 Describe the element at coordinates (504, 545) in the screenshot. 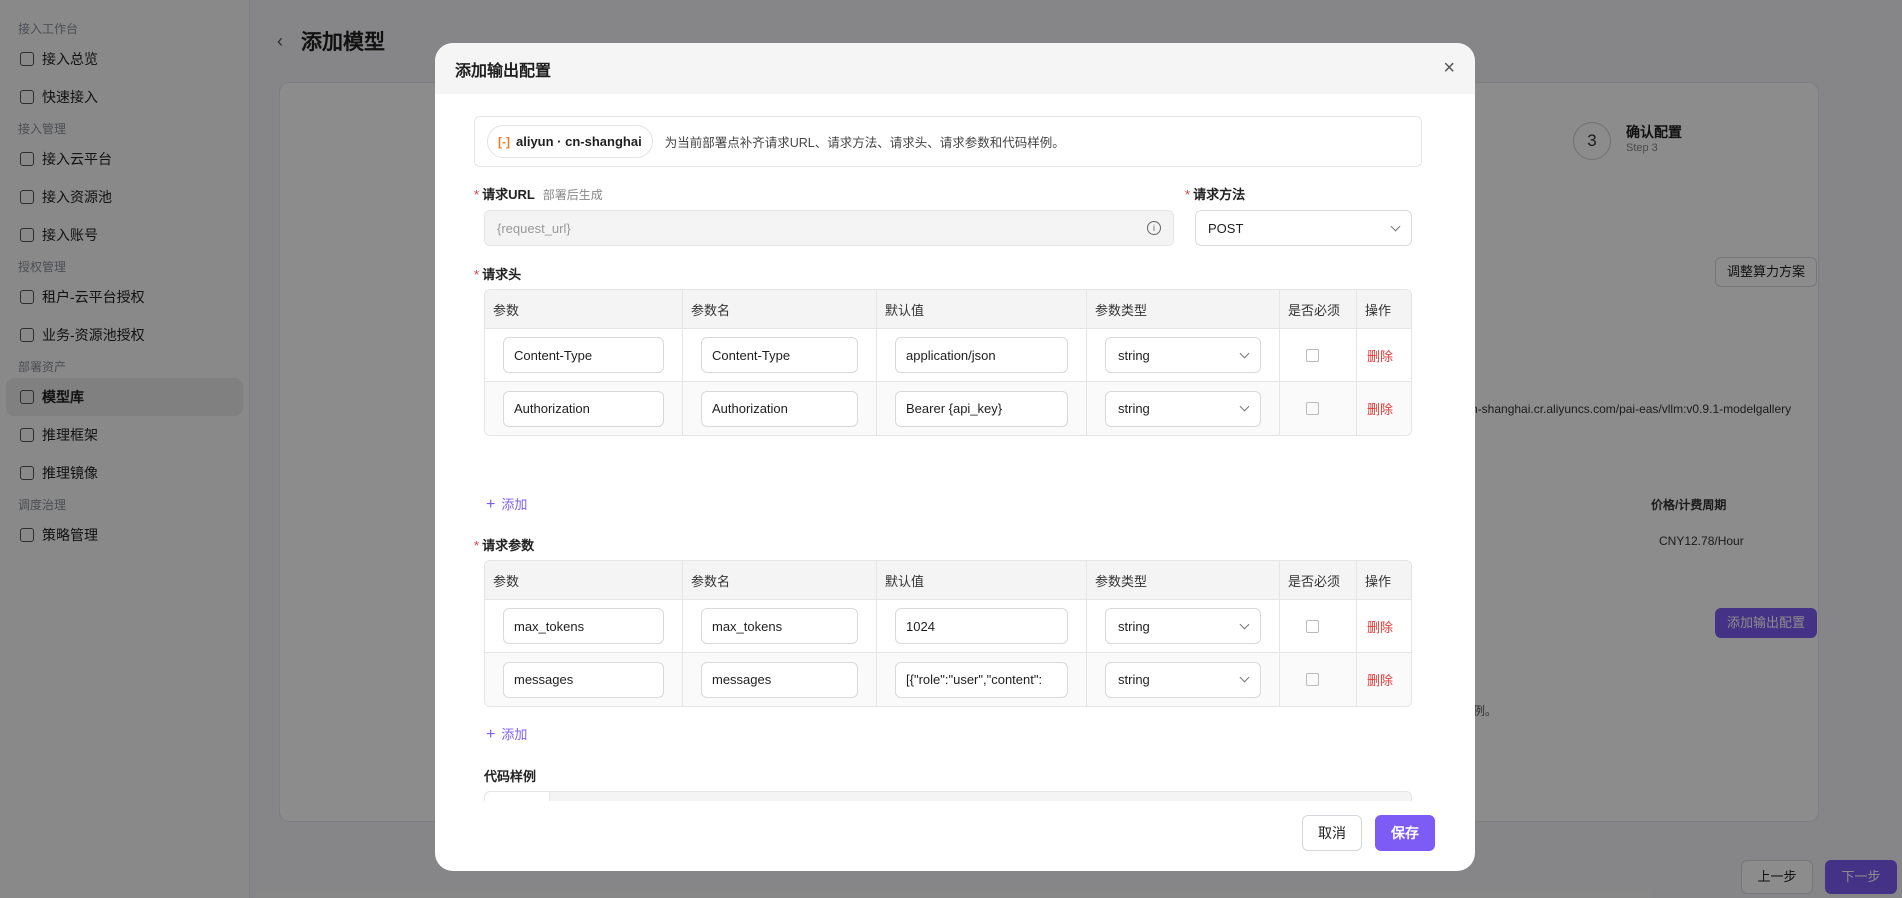

I see `params-label: * 请求参数` at that location.